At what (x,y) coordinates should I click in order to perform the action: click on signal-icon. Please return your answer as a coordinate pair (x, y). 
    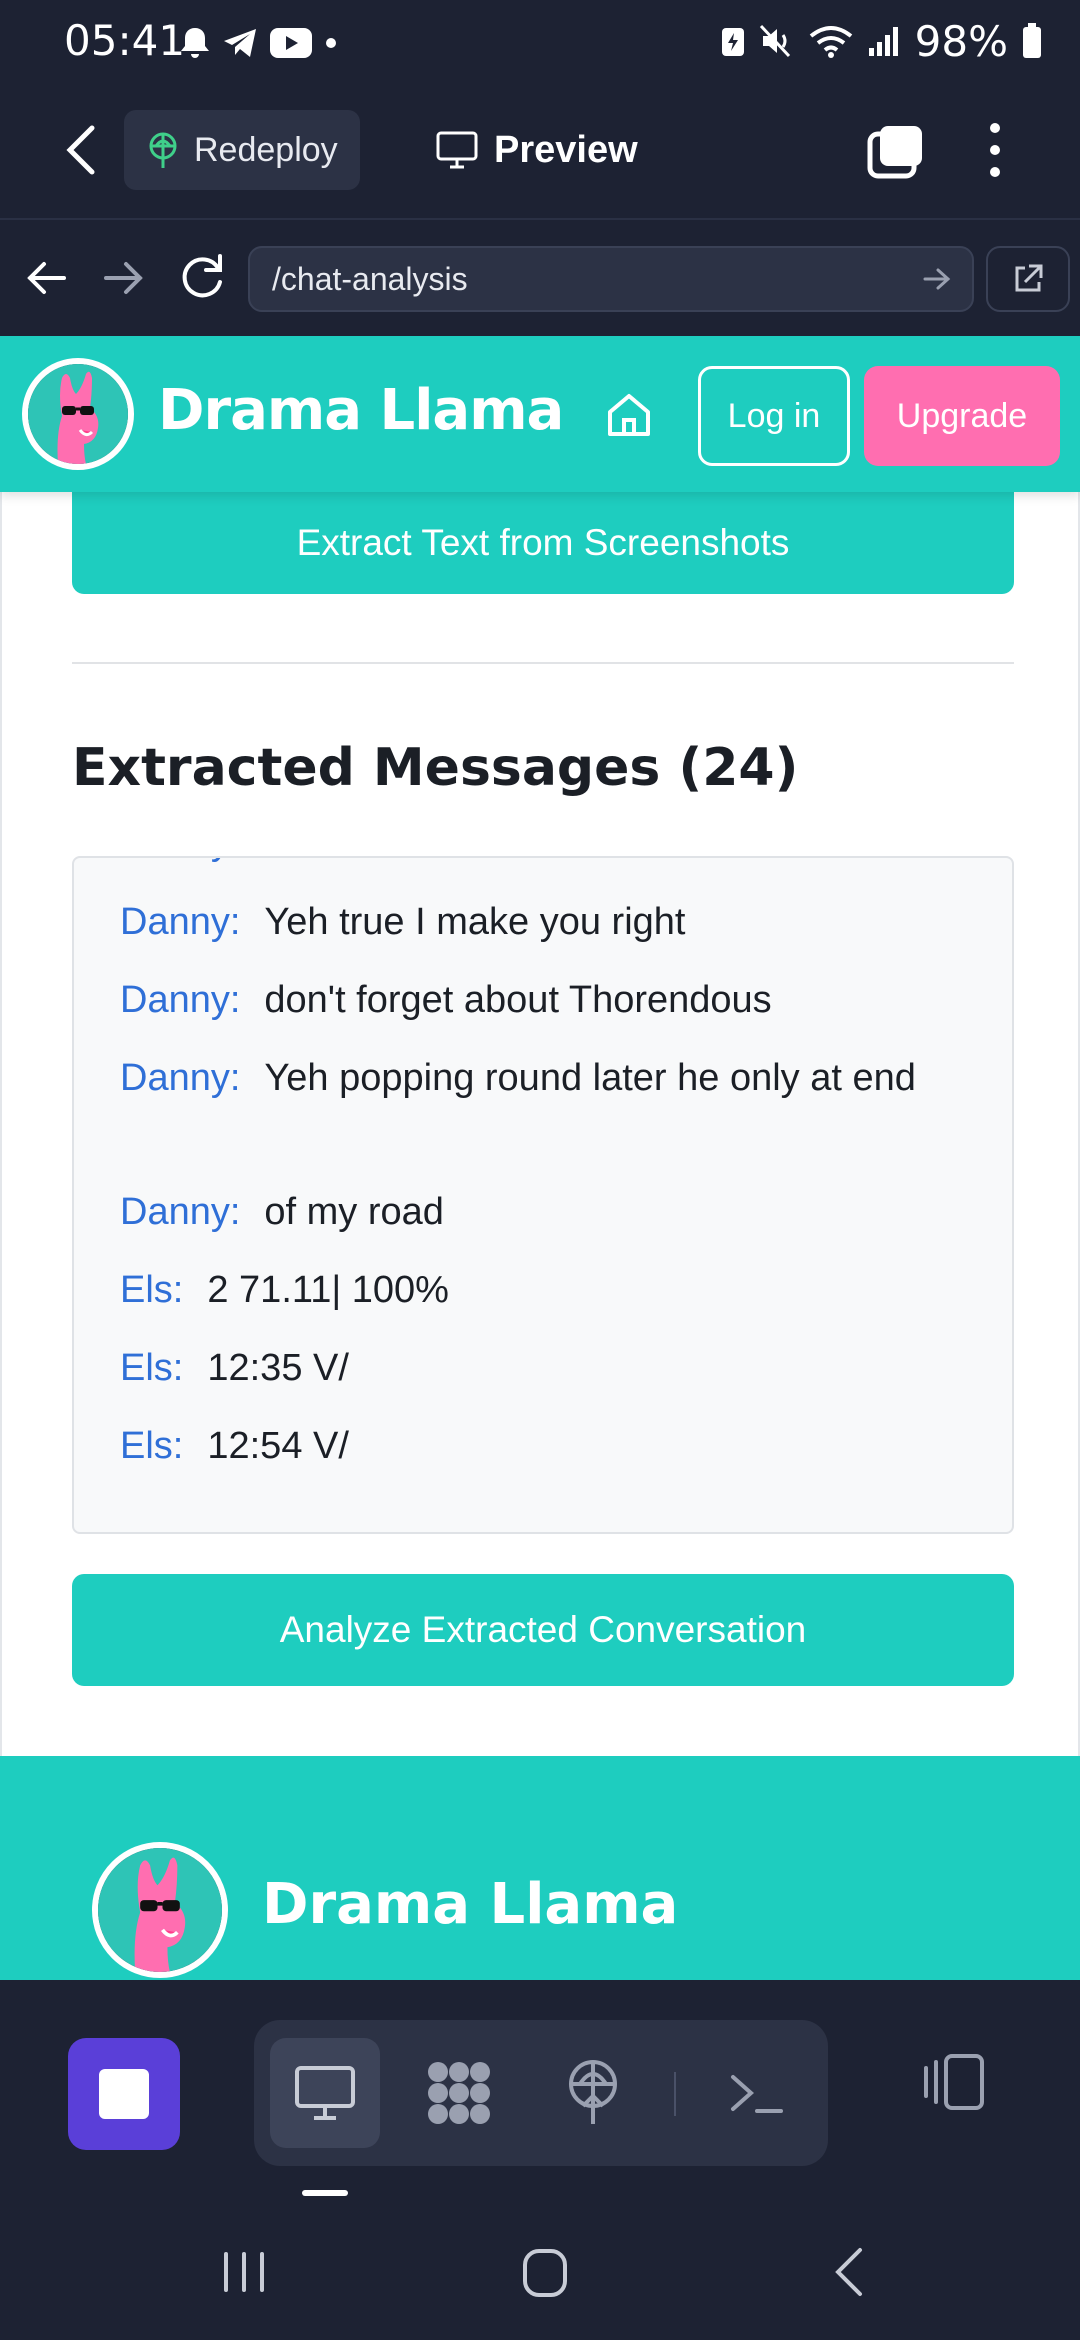
    Looking at the image, I should click on (883, 41).